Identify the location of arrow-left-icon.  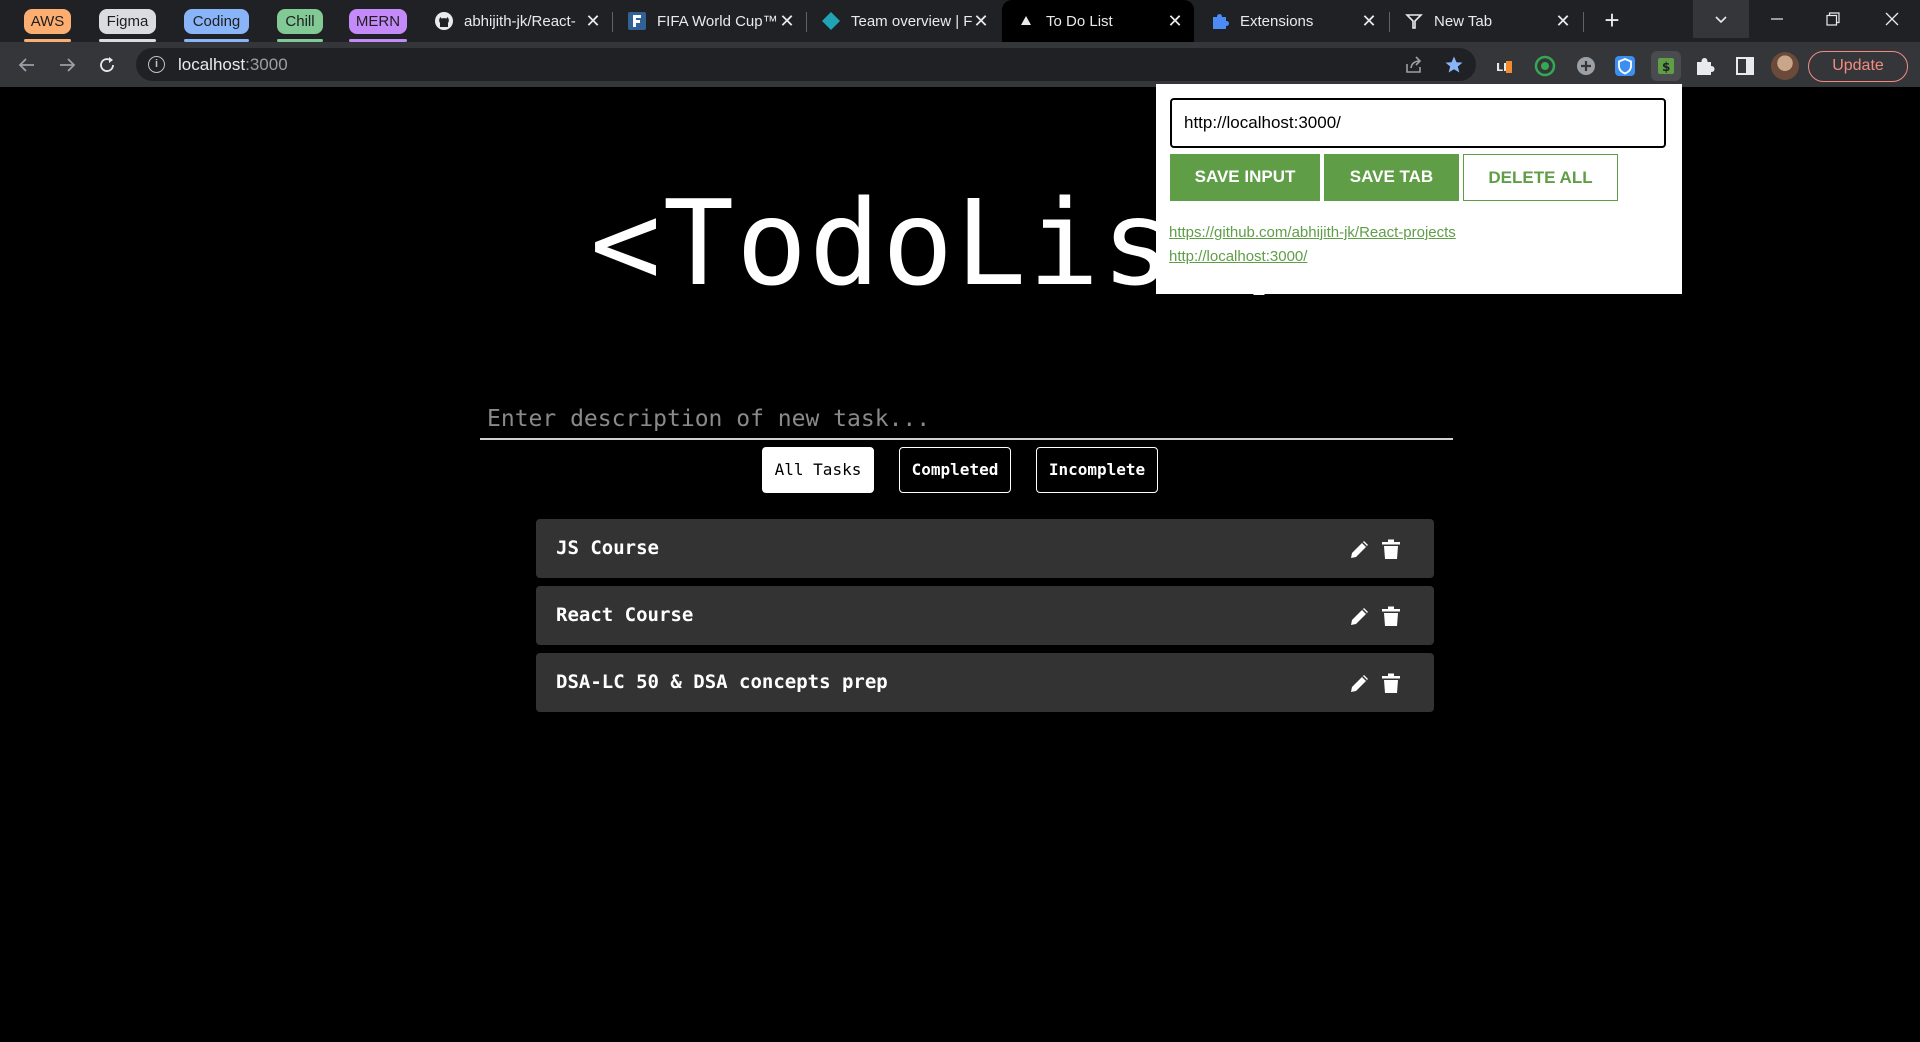
(26, 65).